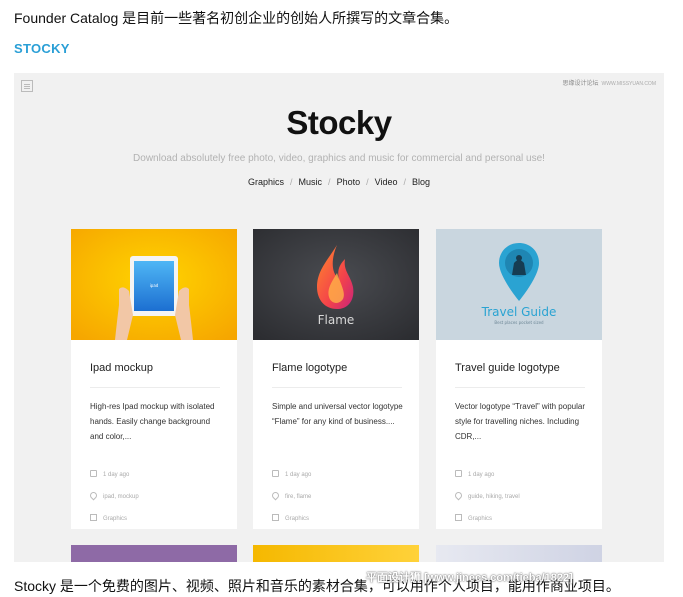 The image size is (683, 597). Describe the element at coordinates (336, 320) in the screenshot. I see `flame-logo-text: Flame` at that location.